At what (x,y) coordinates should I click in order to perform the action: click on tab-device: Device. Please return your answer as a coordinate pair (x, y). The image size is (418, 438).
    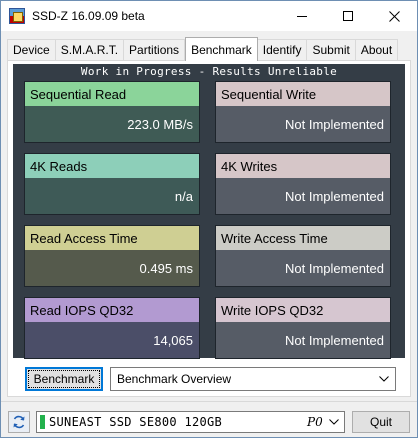
    Looking at the image, I should click on (31, 49).